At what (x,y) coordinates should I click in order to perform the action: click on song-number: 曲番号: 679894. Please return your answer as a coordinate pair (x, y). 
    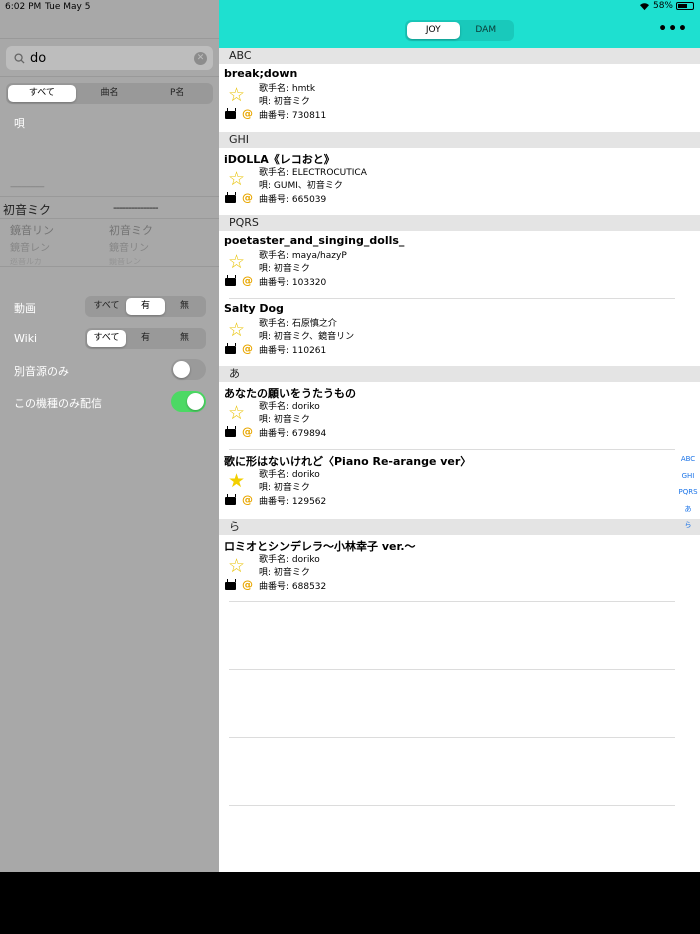
    Looking at the image, I should click on (293, 434).